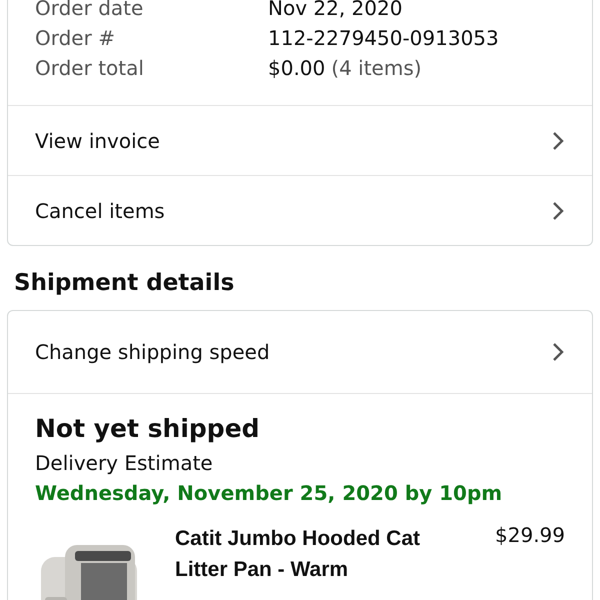  Describe the element at coordinates (124, 283) in the screenshot. I see `section-heading: Shipment details` at that location.